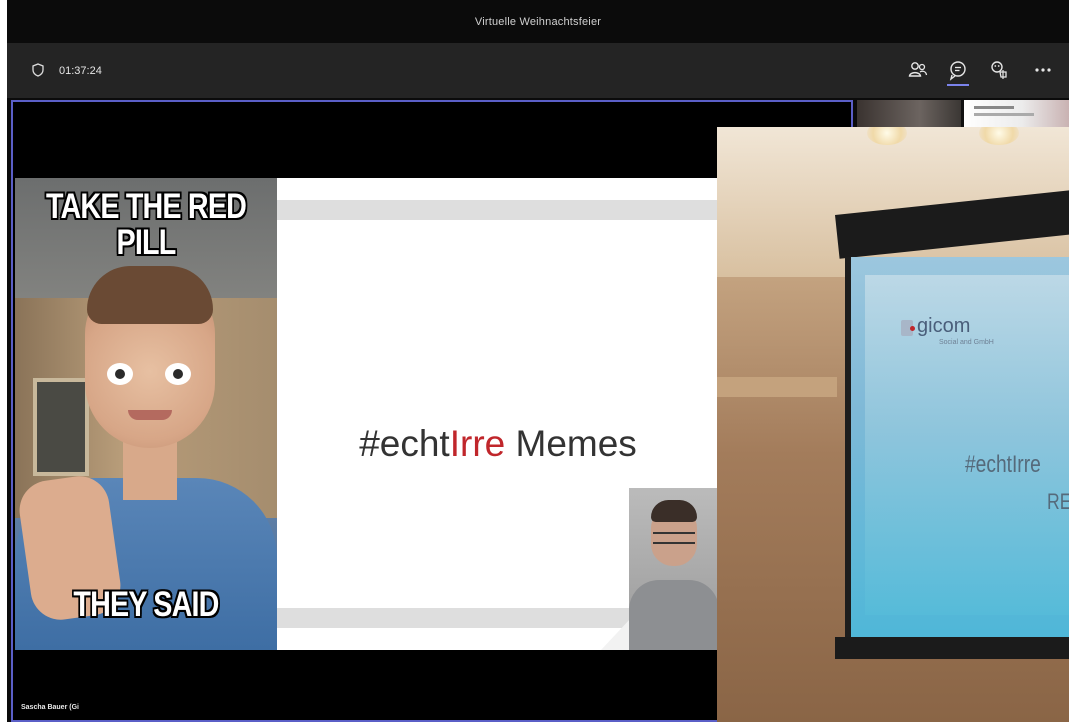 The image size is (1069, 722). I want to click on gicom-logo-subtitle: Social and GmbH, so click(966, 342).